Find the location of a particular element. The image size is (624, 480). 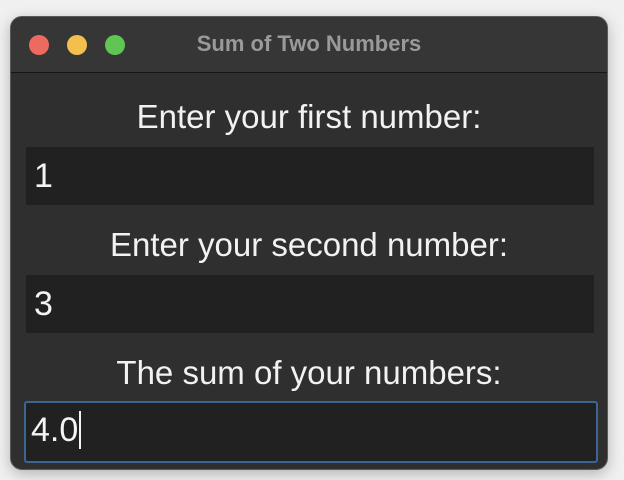

sum-output-field: 4.0 is located at coordinates (311, 432).